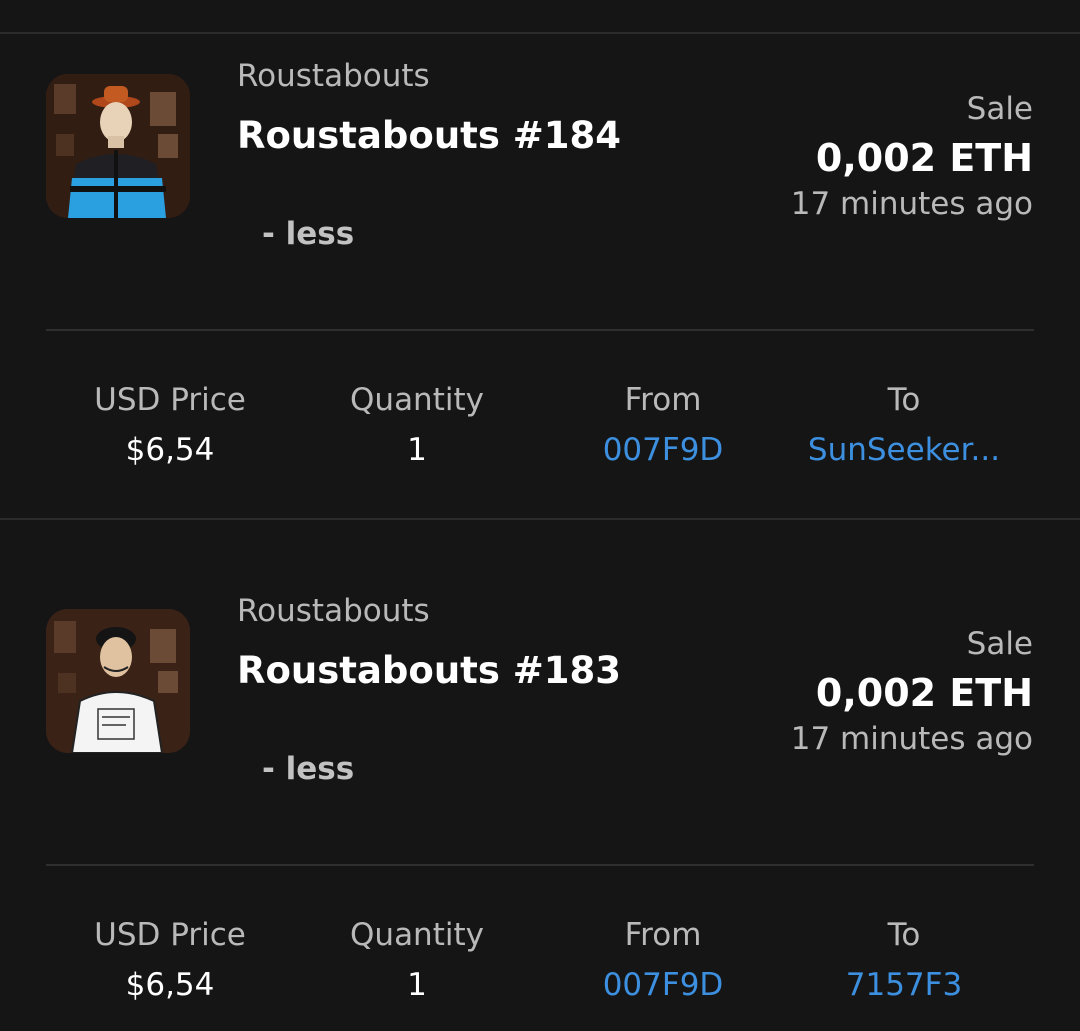 The image size is (1080, 1031). I want to click on to-address-link: 7157F3, so click(904, 985).